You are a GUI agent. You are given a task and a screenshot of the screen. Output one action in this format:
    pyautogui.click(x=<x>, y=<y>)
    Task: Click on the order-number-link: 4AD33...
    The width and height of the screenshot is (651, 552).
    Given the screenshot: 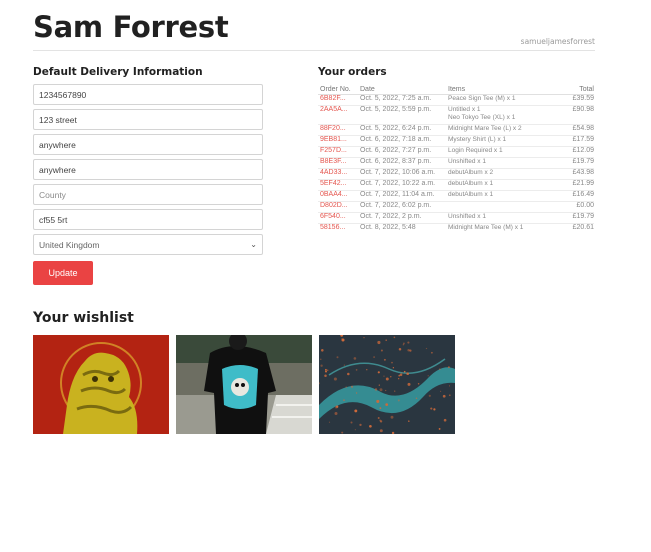 What is the action you would take?
    pyautogui.click(x=338, y=174)
    